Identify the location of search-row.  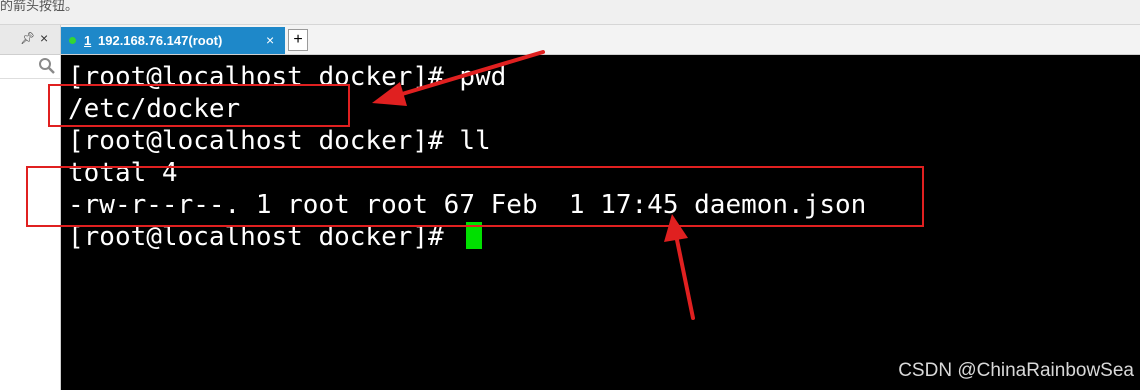
(30, 67).